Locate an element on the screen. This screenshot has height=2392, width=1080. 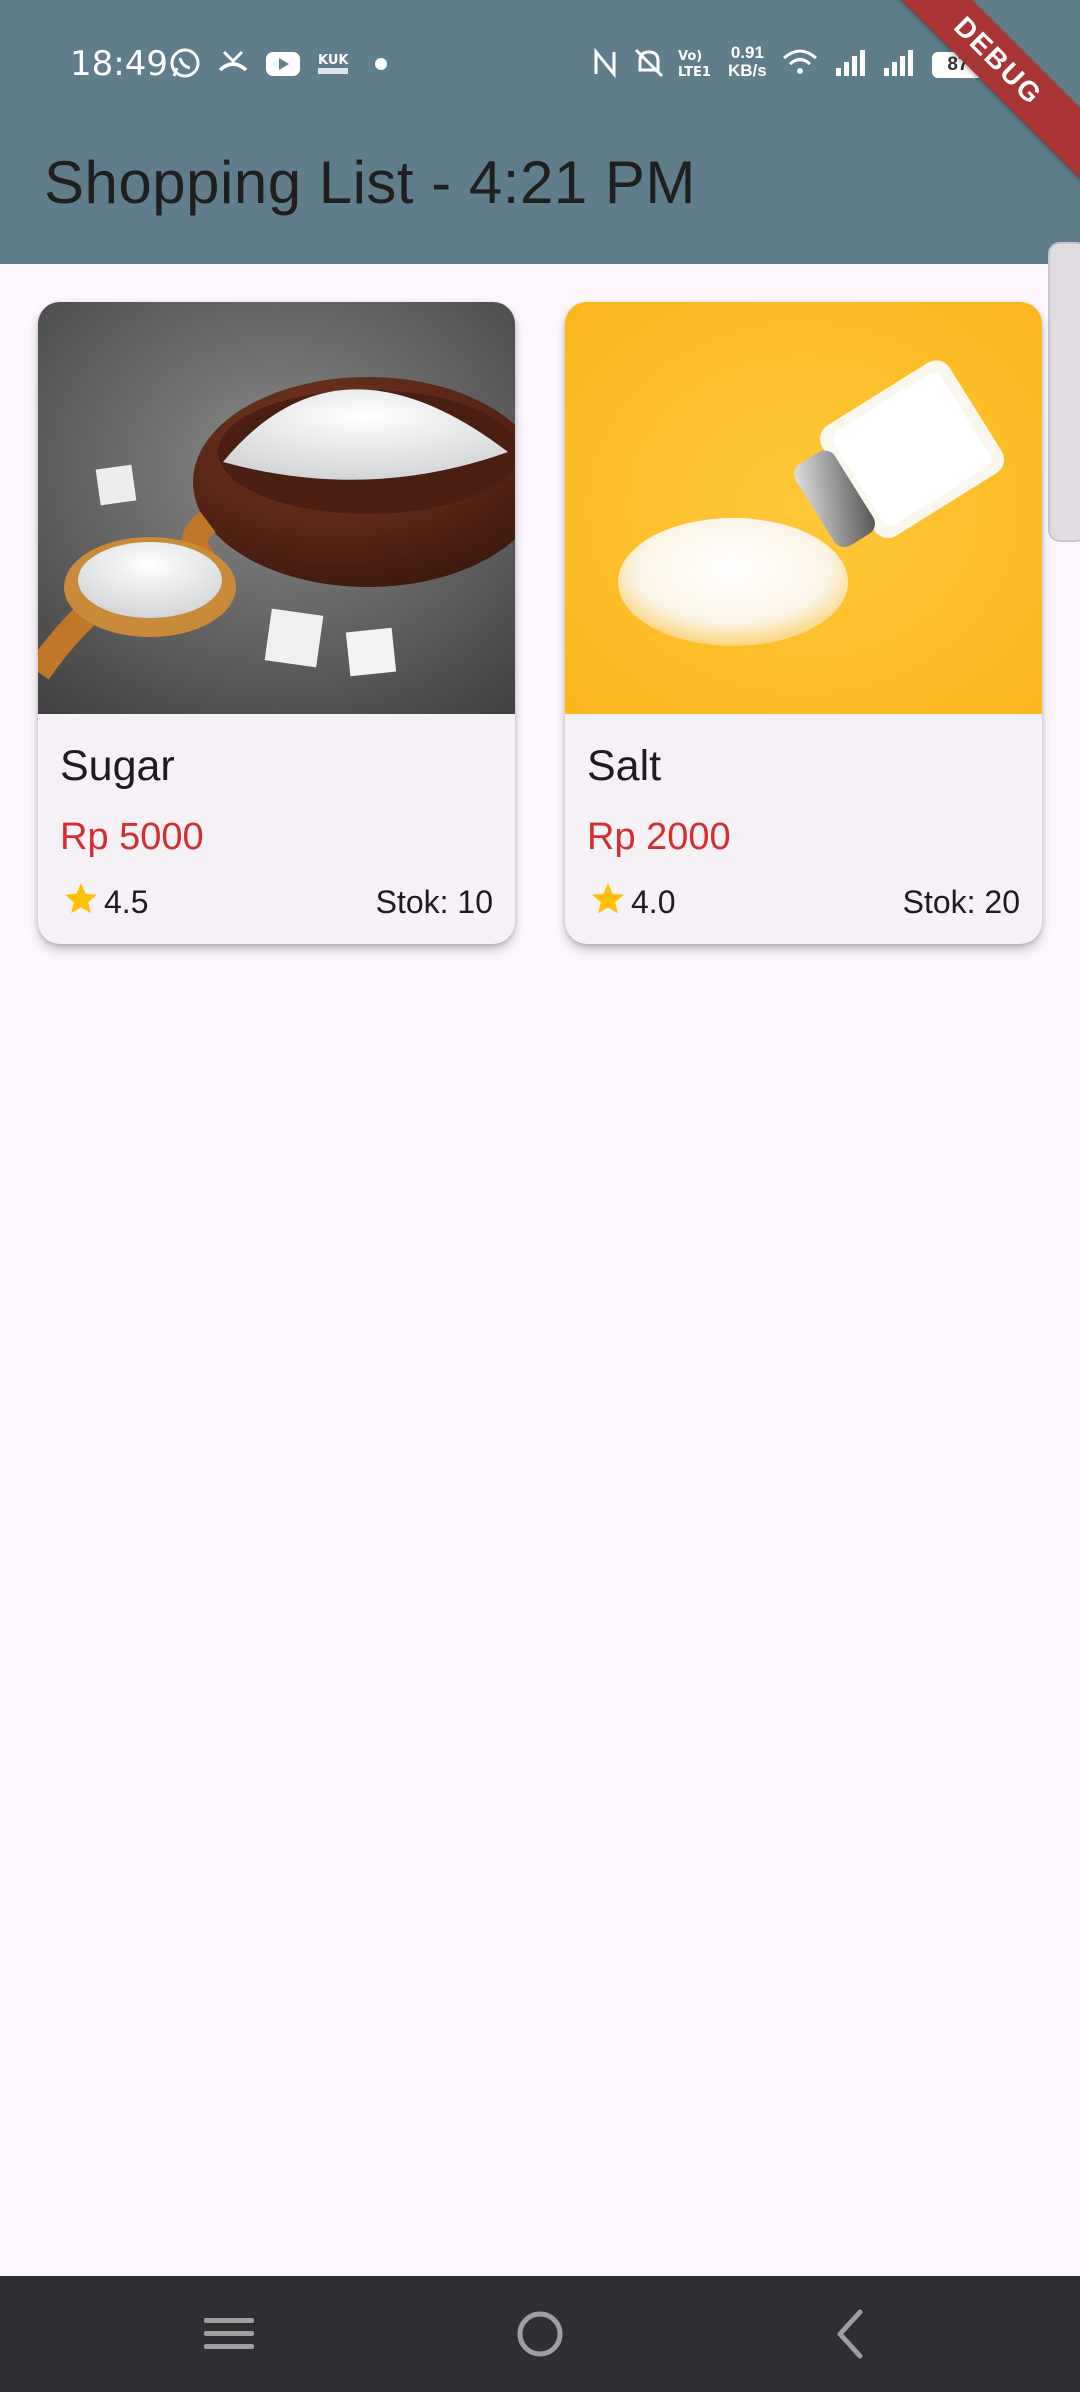
back-icon is located at coordinates (851, 2334).